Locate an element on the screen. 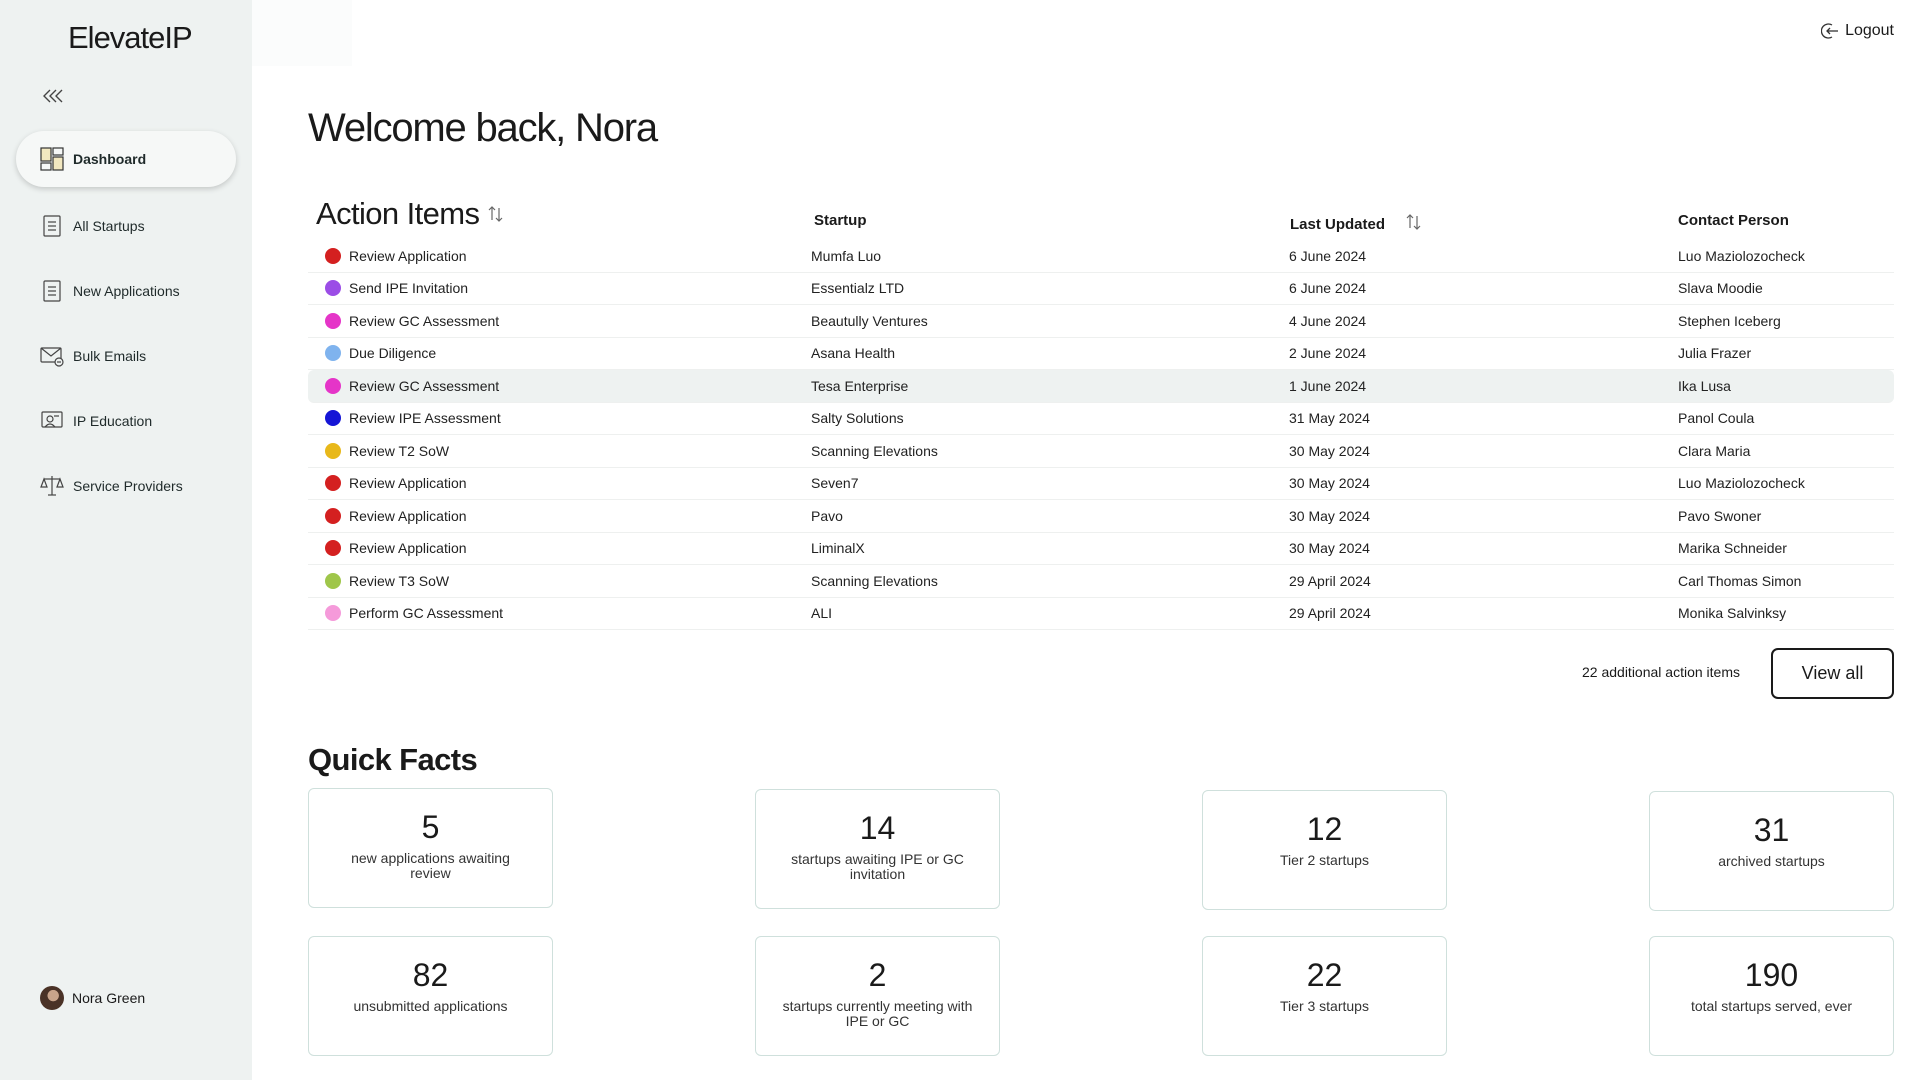  logout-button: Logout is located at coordinates (1857, 31).